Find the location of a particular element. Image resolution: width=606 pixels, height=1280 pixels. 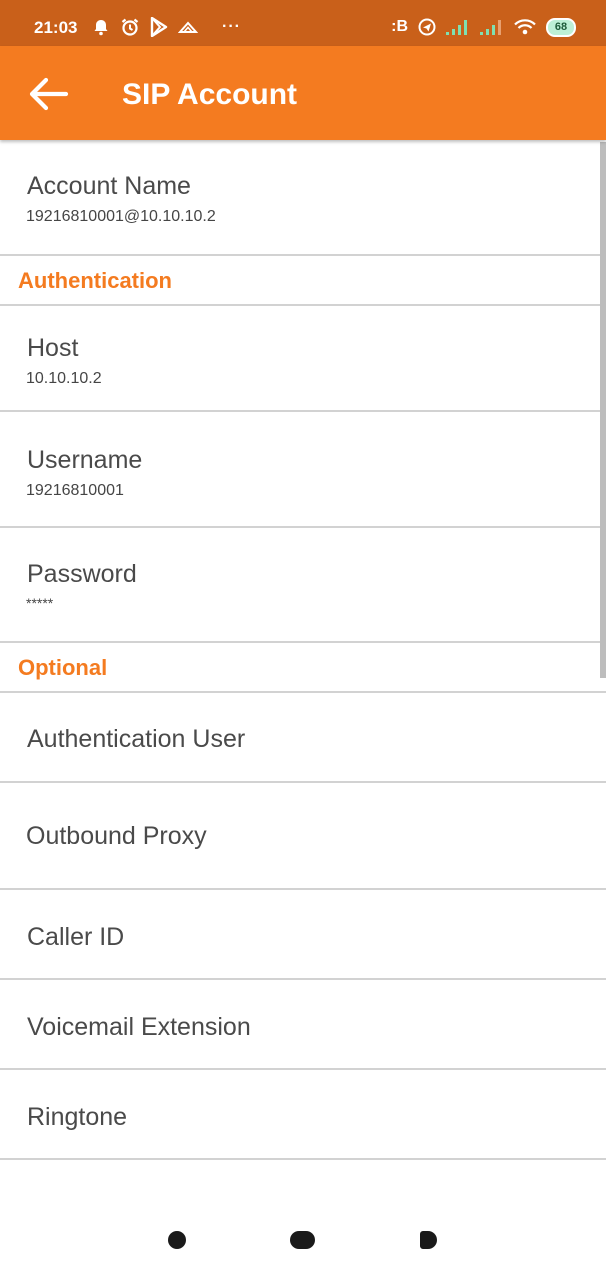

host-item: Host 10.10.10.2 is located at coordinates (303, 359).